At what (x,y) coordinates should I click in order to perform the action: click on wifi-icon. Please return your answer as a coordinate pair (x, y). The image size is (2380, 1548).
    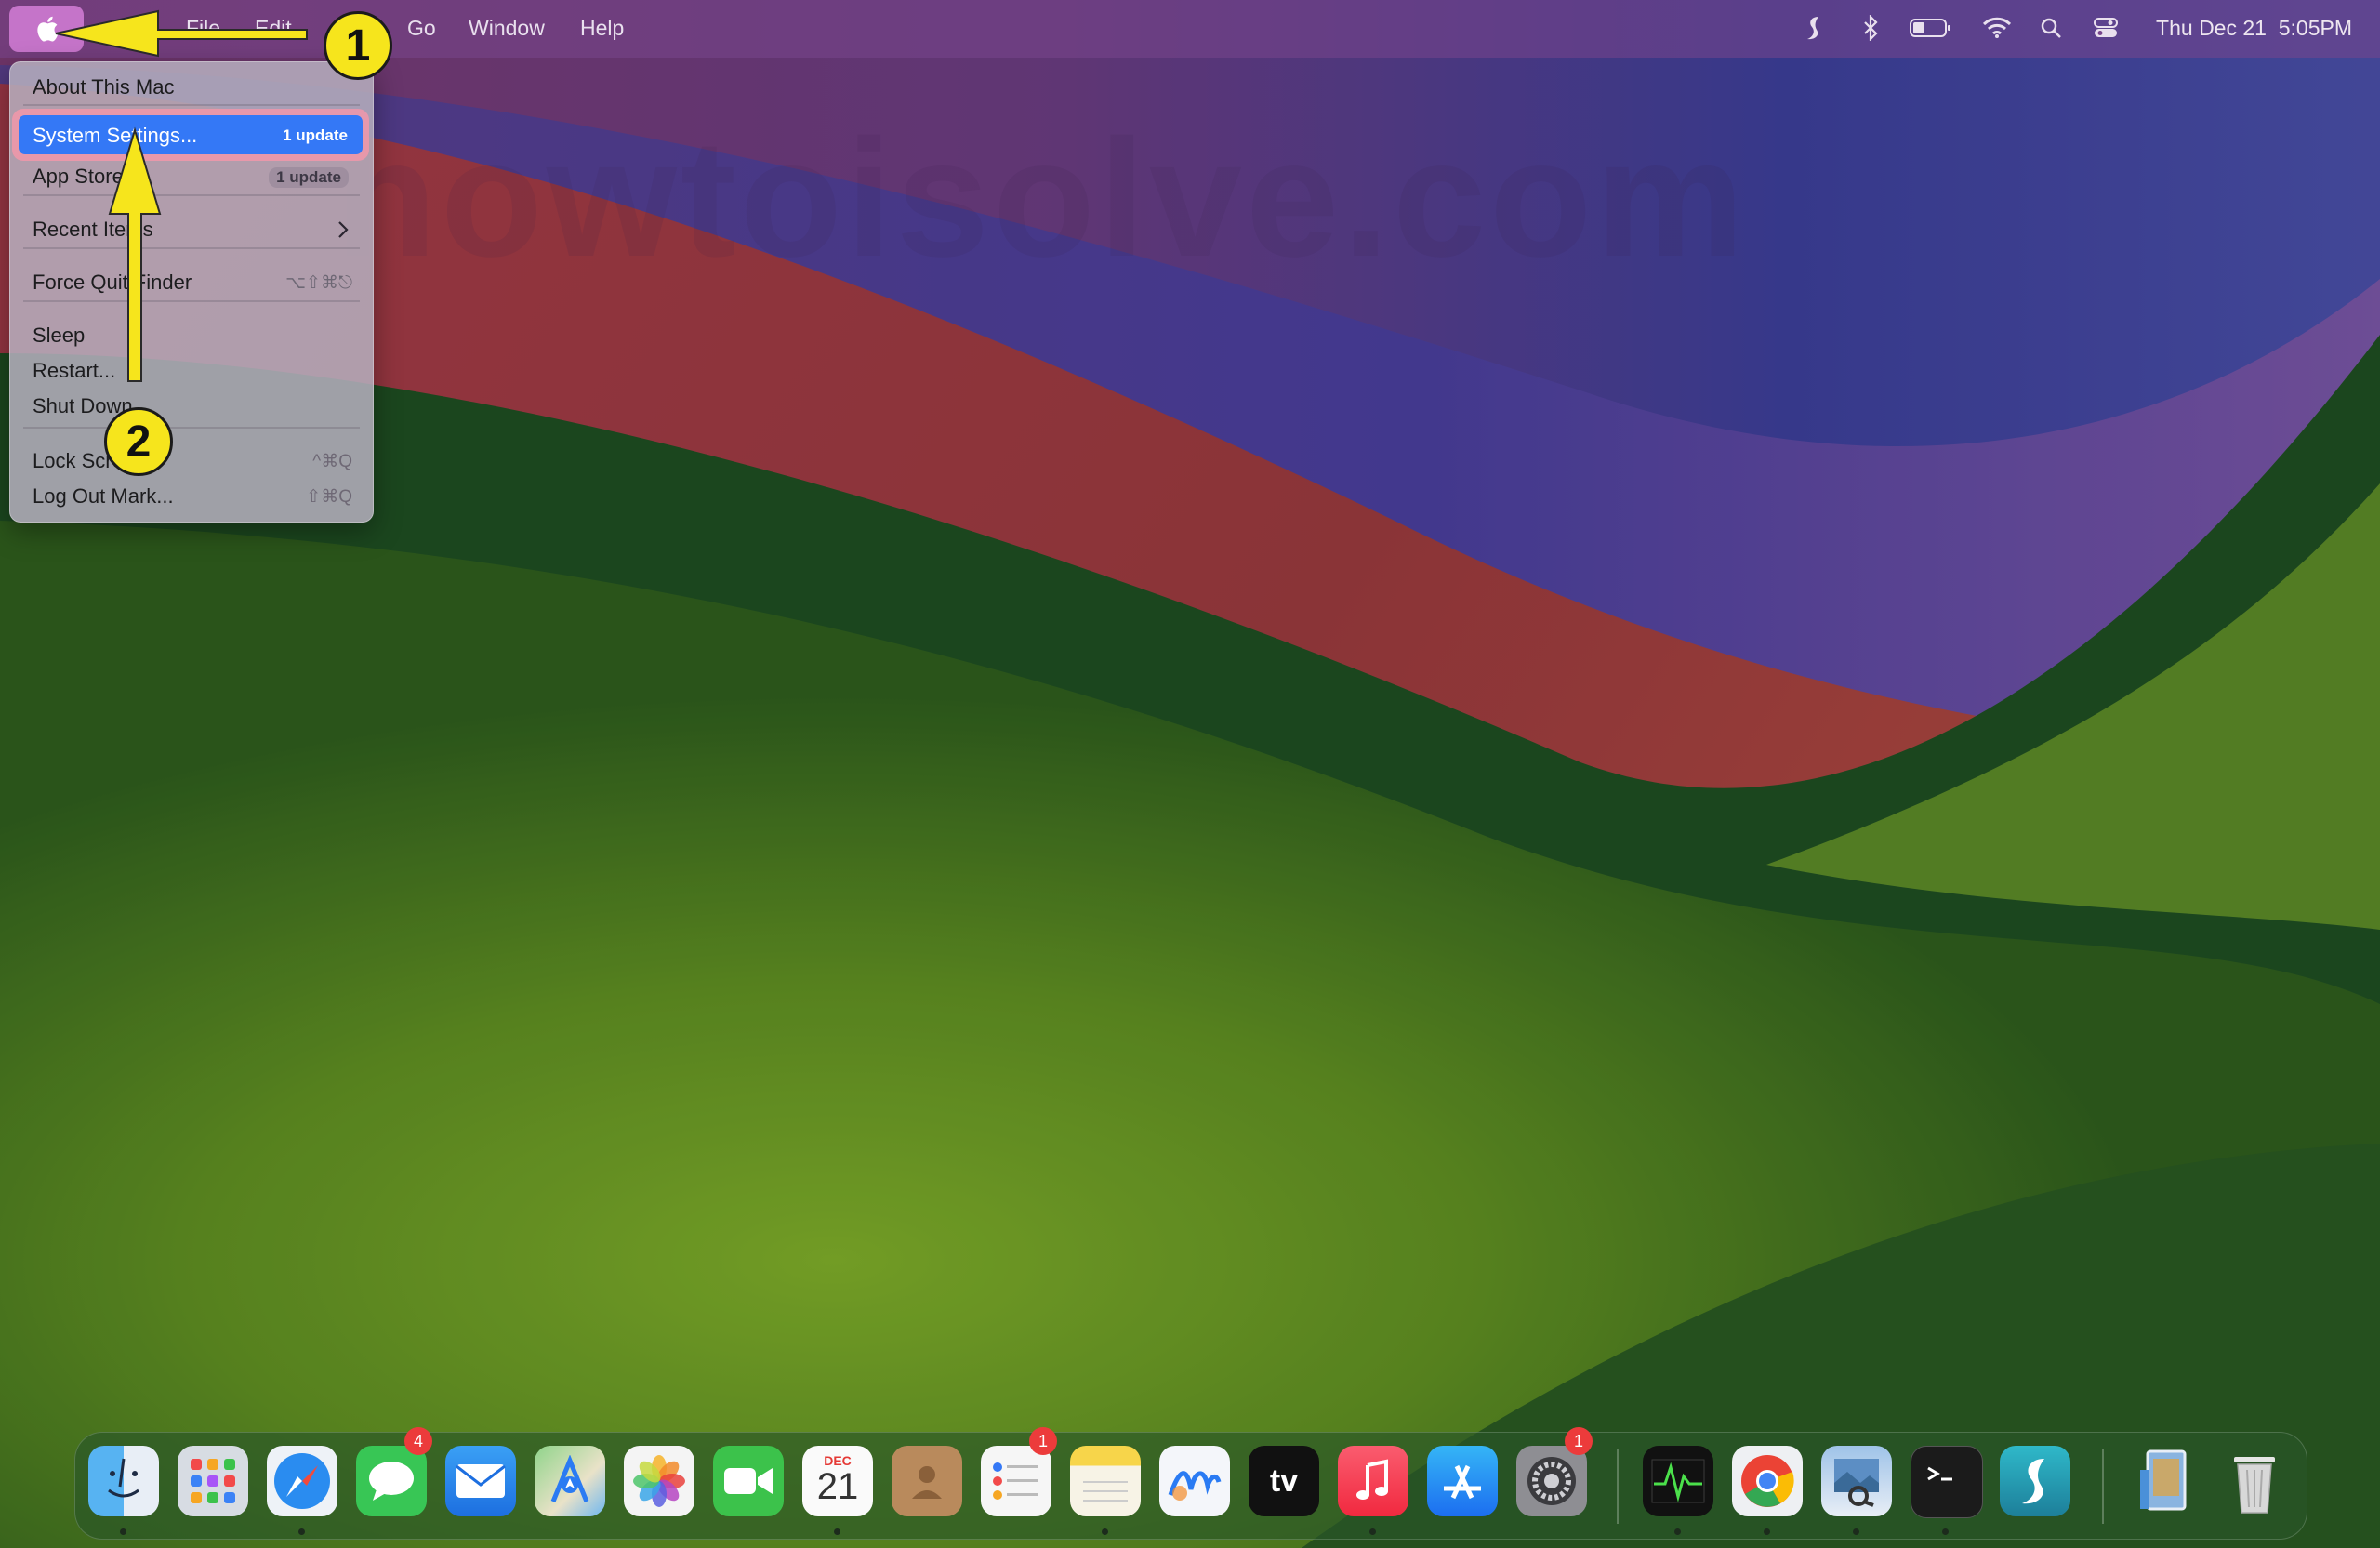
    Looking at the image, I should click on (1997, 28).